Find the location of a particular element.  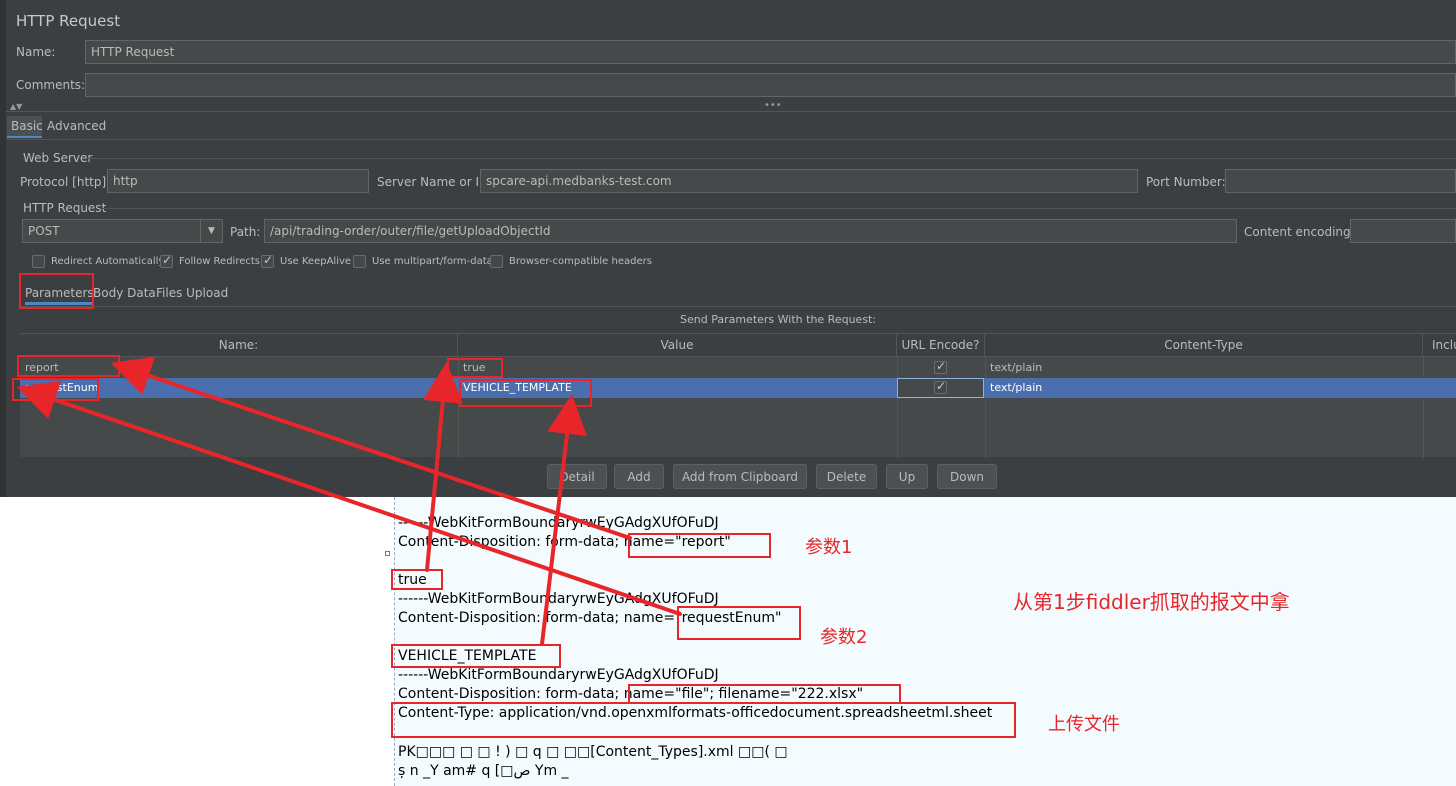

highlight-requestenum-name is located at coordinates (55, 389).